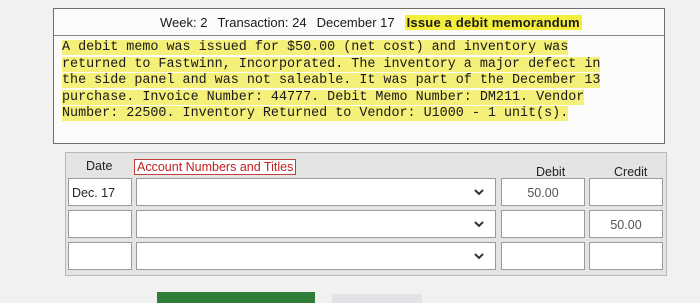 The height and width of the screenshot is (303, 700). What do you see at coordinates (236, 297) in the screenshot?
I see `submit-button` at bounding box center [236, 297].